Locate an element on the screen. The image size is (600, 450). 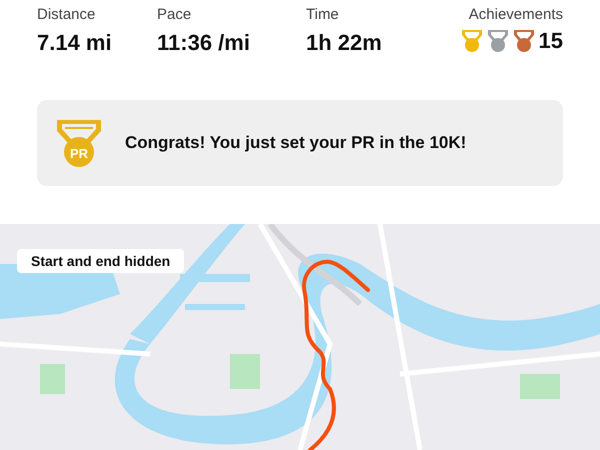
badge-text: PR is located at coordinates (79, 153).